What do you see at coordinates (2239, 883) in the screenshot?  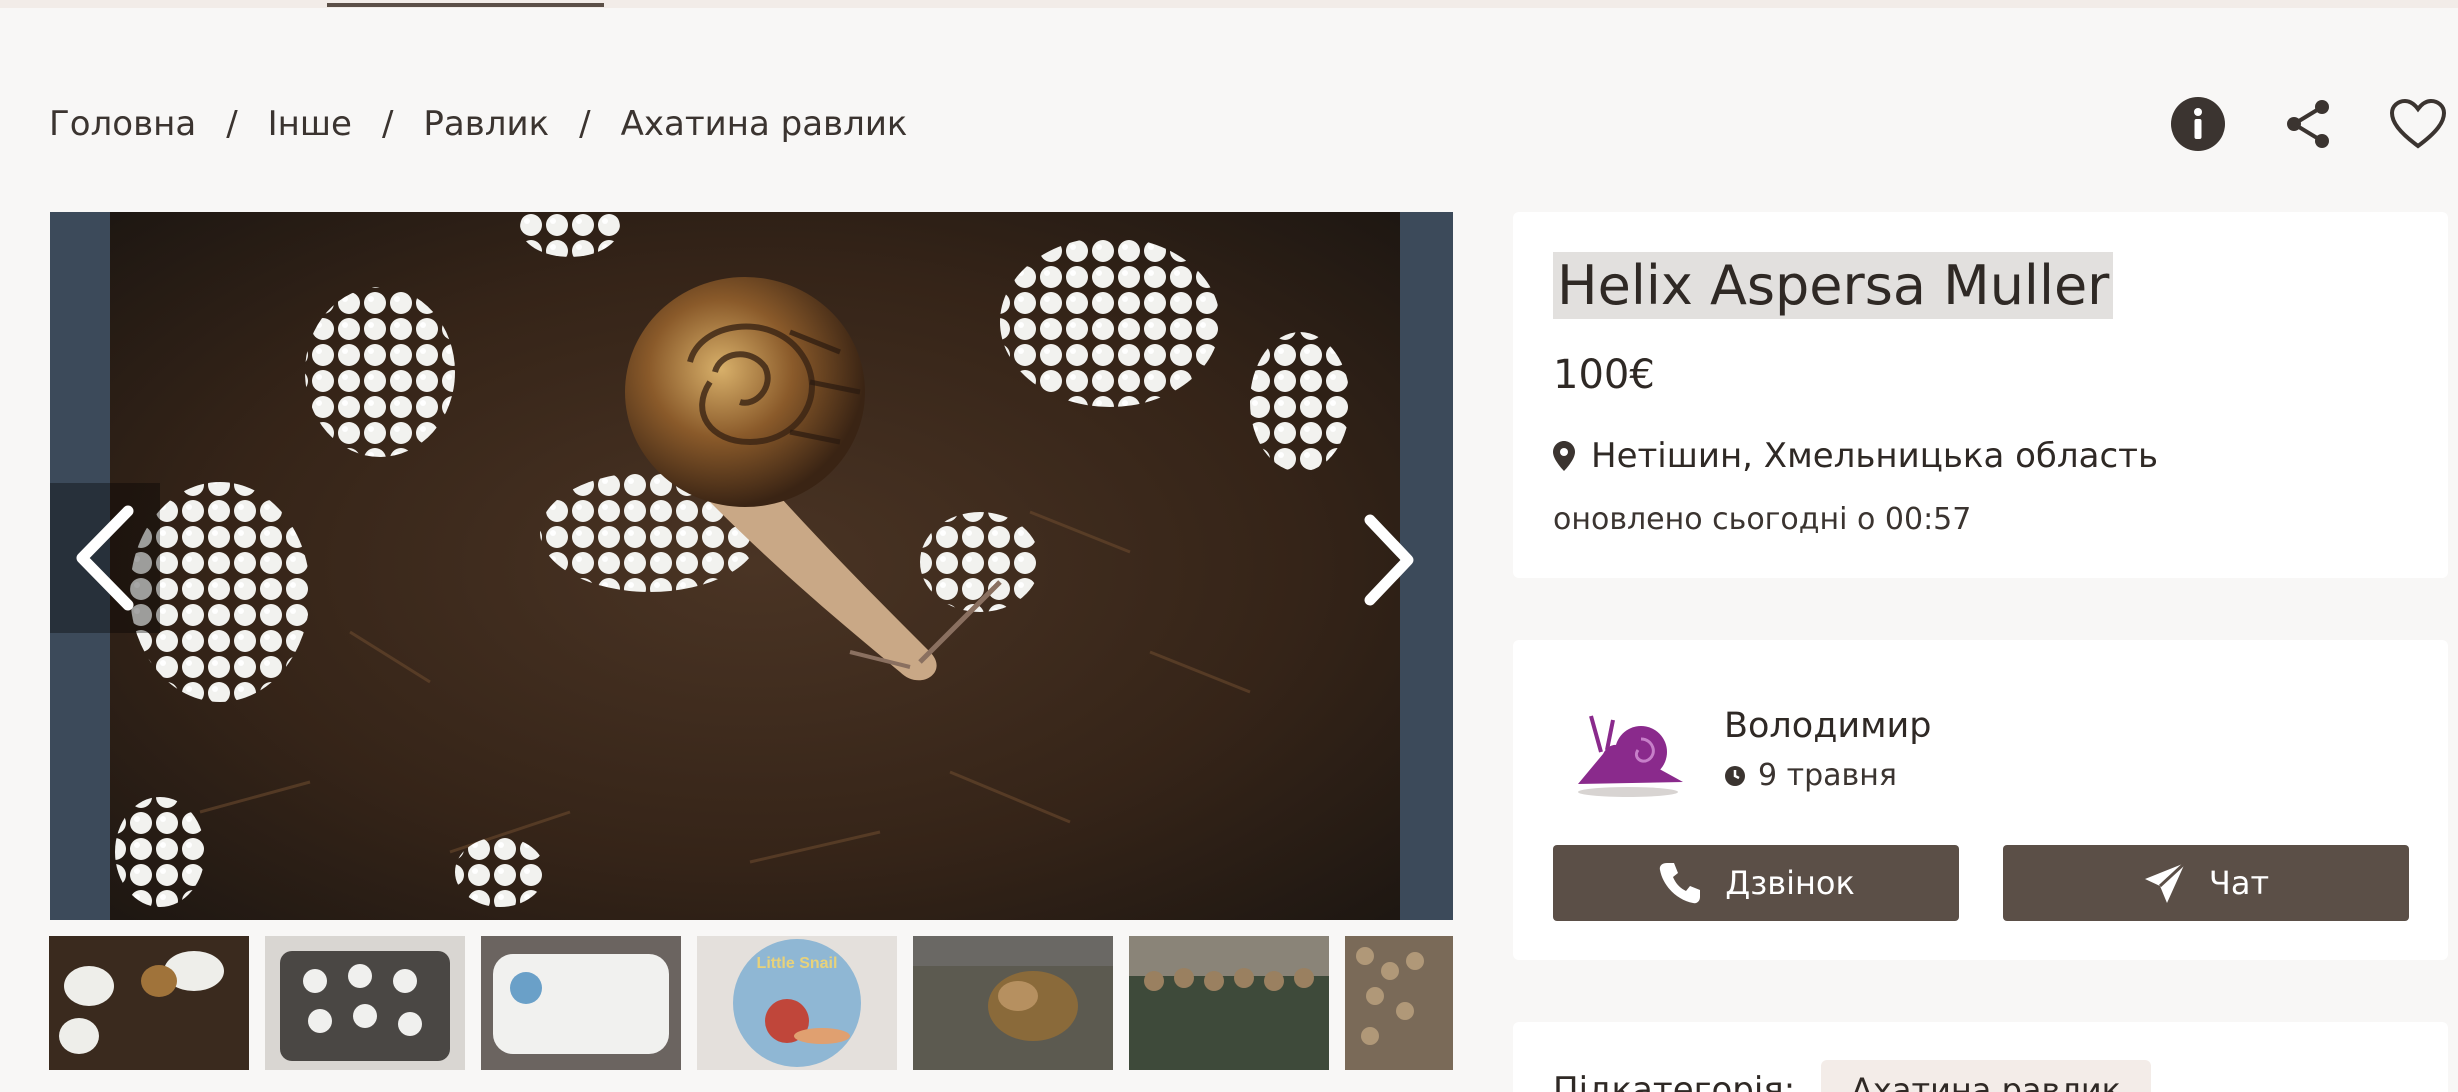 I see `chat-button-label: Чат` at bounding box center [2239, 883].